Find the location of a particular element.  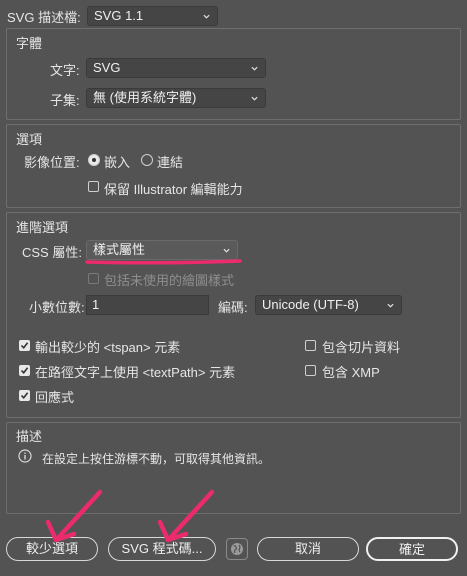

css-properties-label: CSS 屬性: is located at coordinates (52, 252).